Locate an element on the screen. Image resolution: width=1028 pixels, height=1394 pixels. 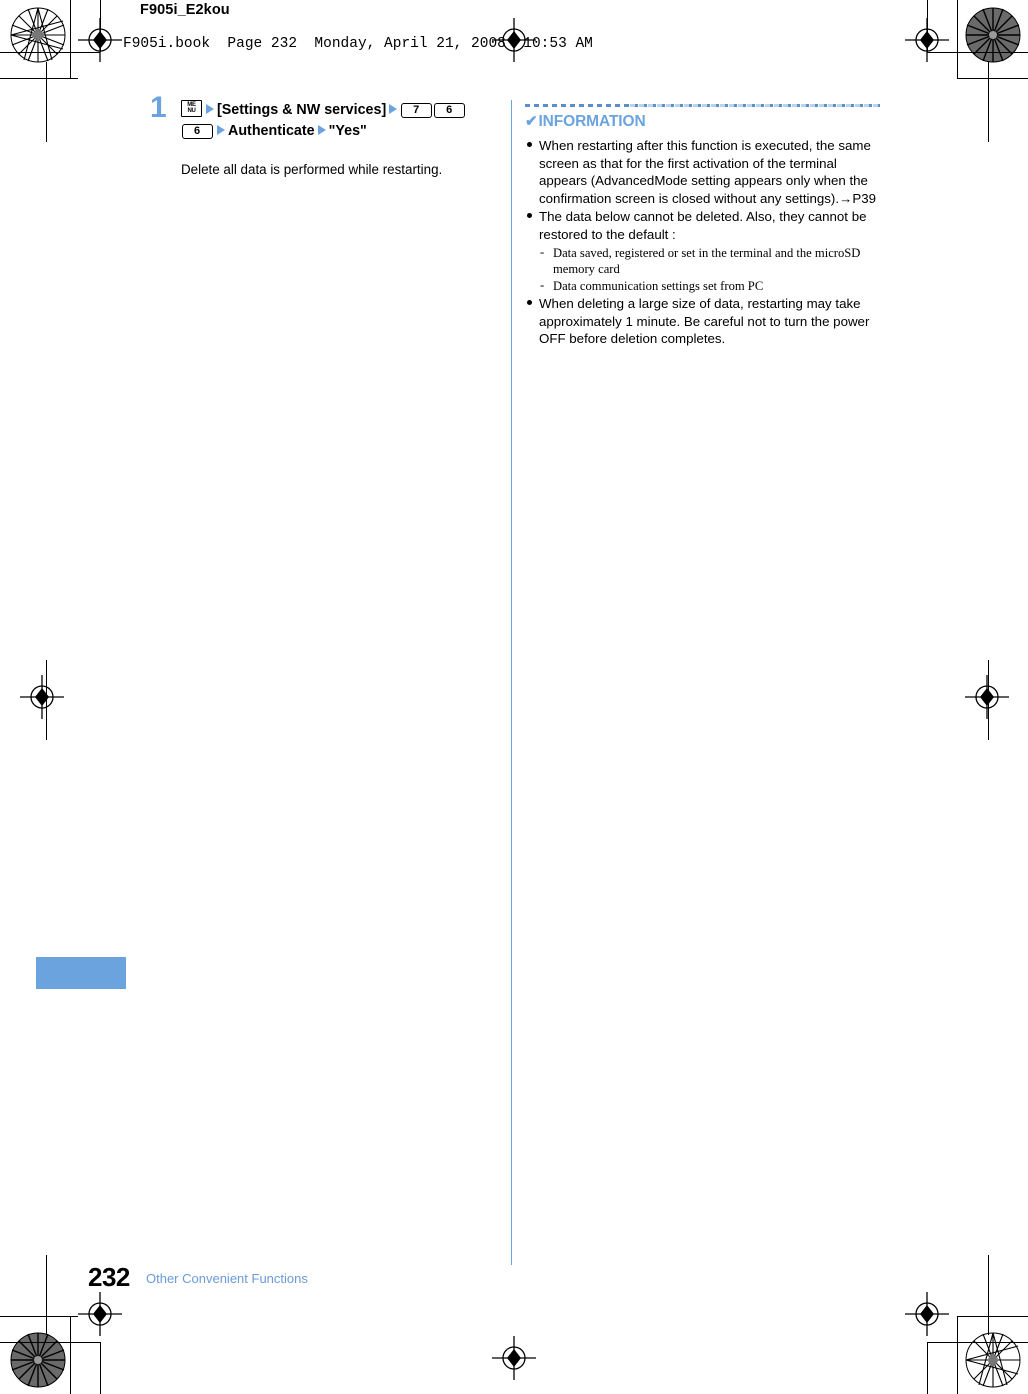
information-dotted-rule is located at coordinates (702, 105).